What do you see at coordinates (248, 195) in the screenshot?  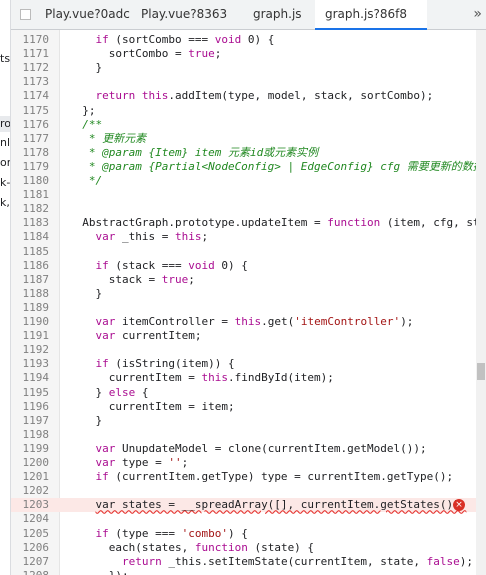 I see `code-line: 1181` at bounding box center [248, 195].